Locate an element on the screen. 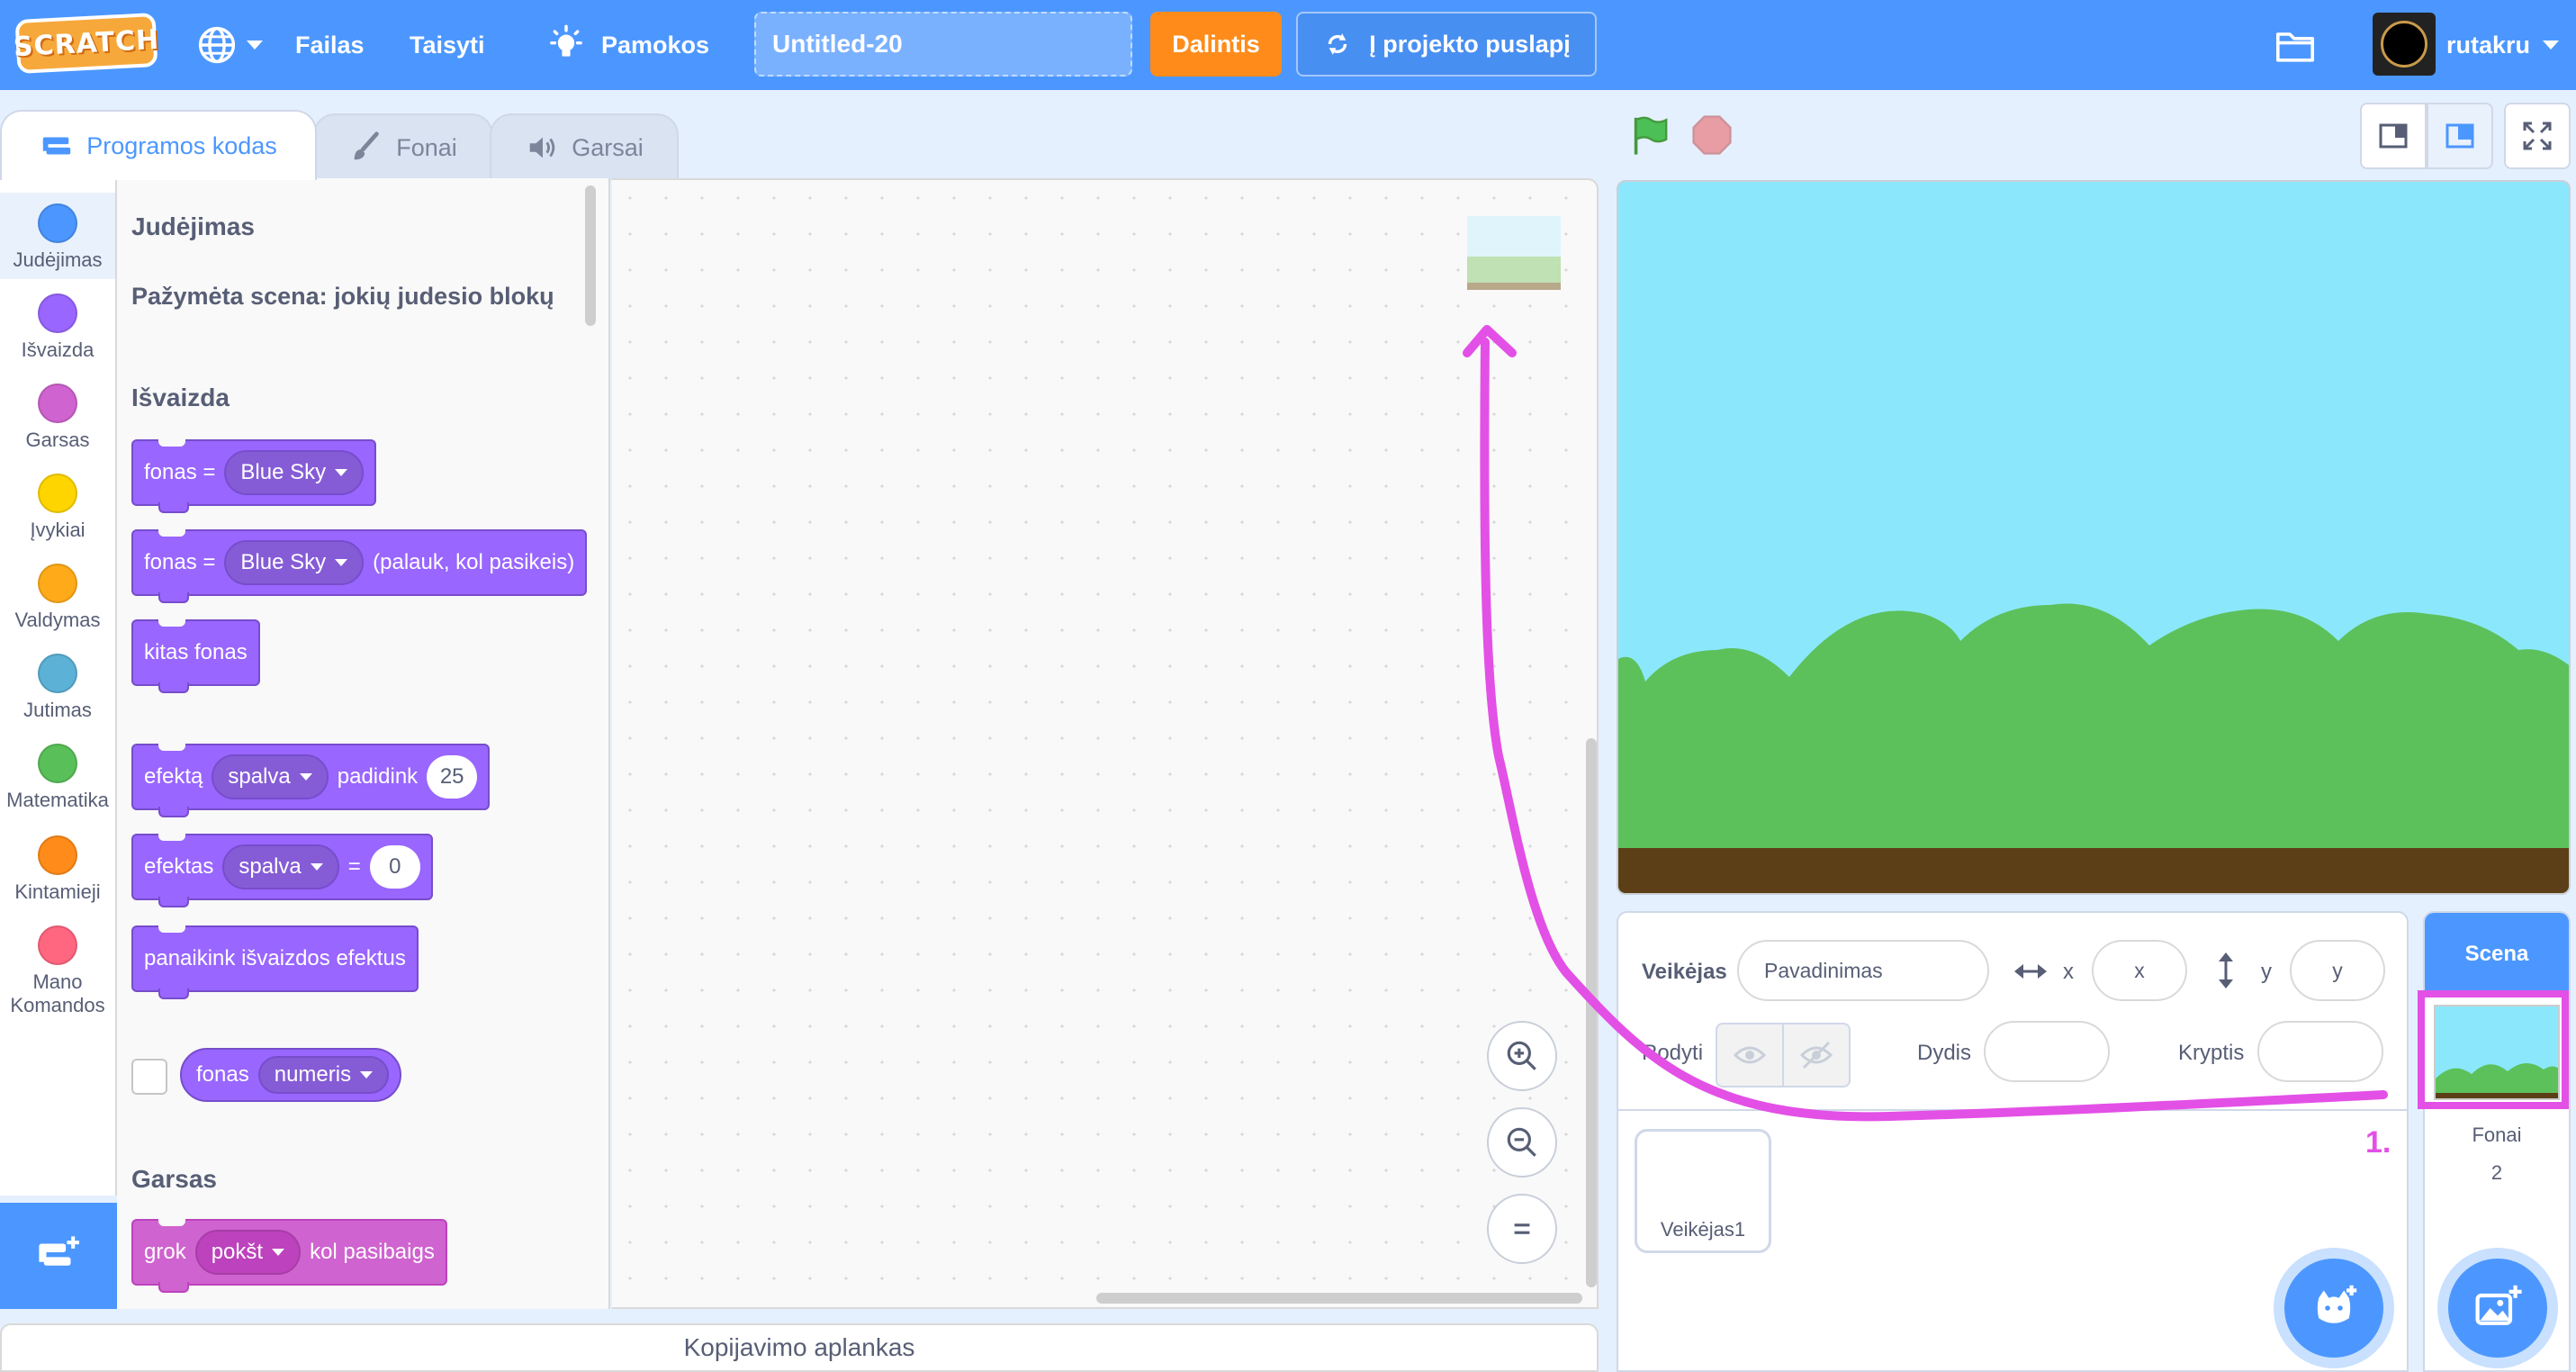 The height and width of the screenshot is (1372, 2576). edit-menu: Taisyti is located at coordinates (447, 45).